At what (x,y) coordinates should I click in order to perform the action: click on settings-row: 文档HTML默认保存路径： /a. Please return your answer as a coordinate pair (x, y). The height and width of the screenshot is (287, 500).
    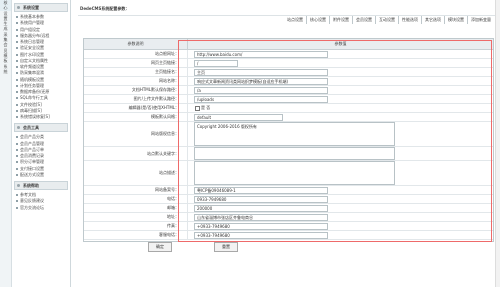
    Looking at the image, I should click on (288, 90).